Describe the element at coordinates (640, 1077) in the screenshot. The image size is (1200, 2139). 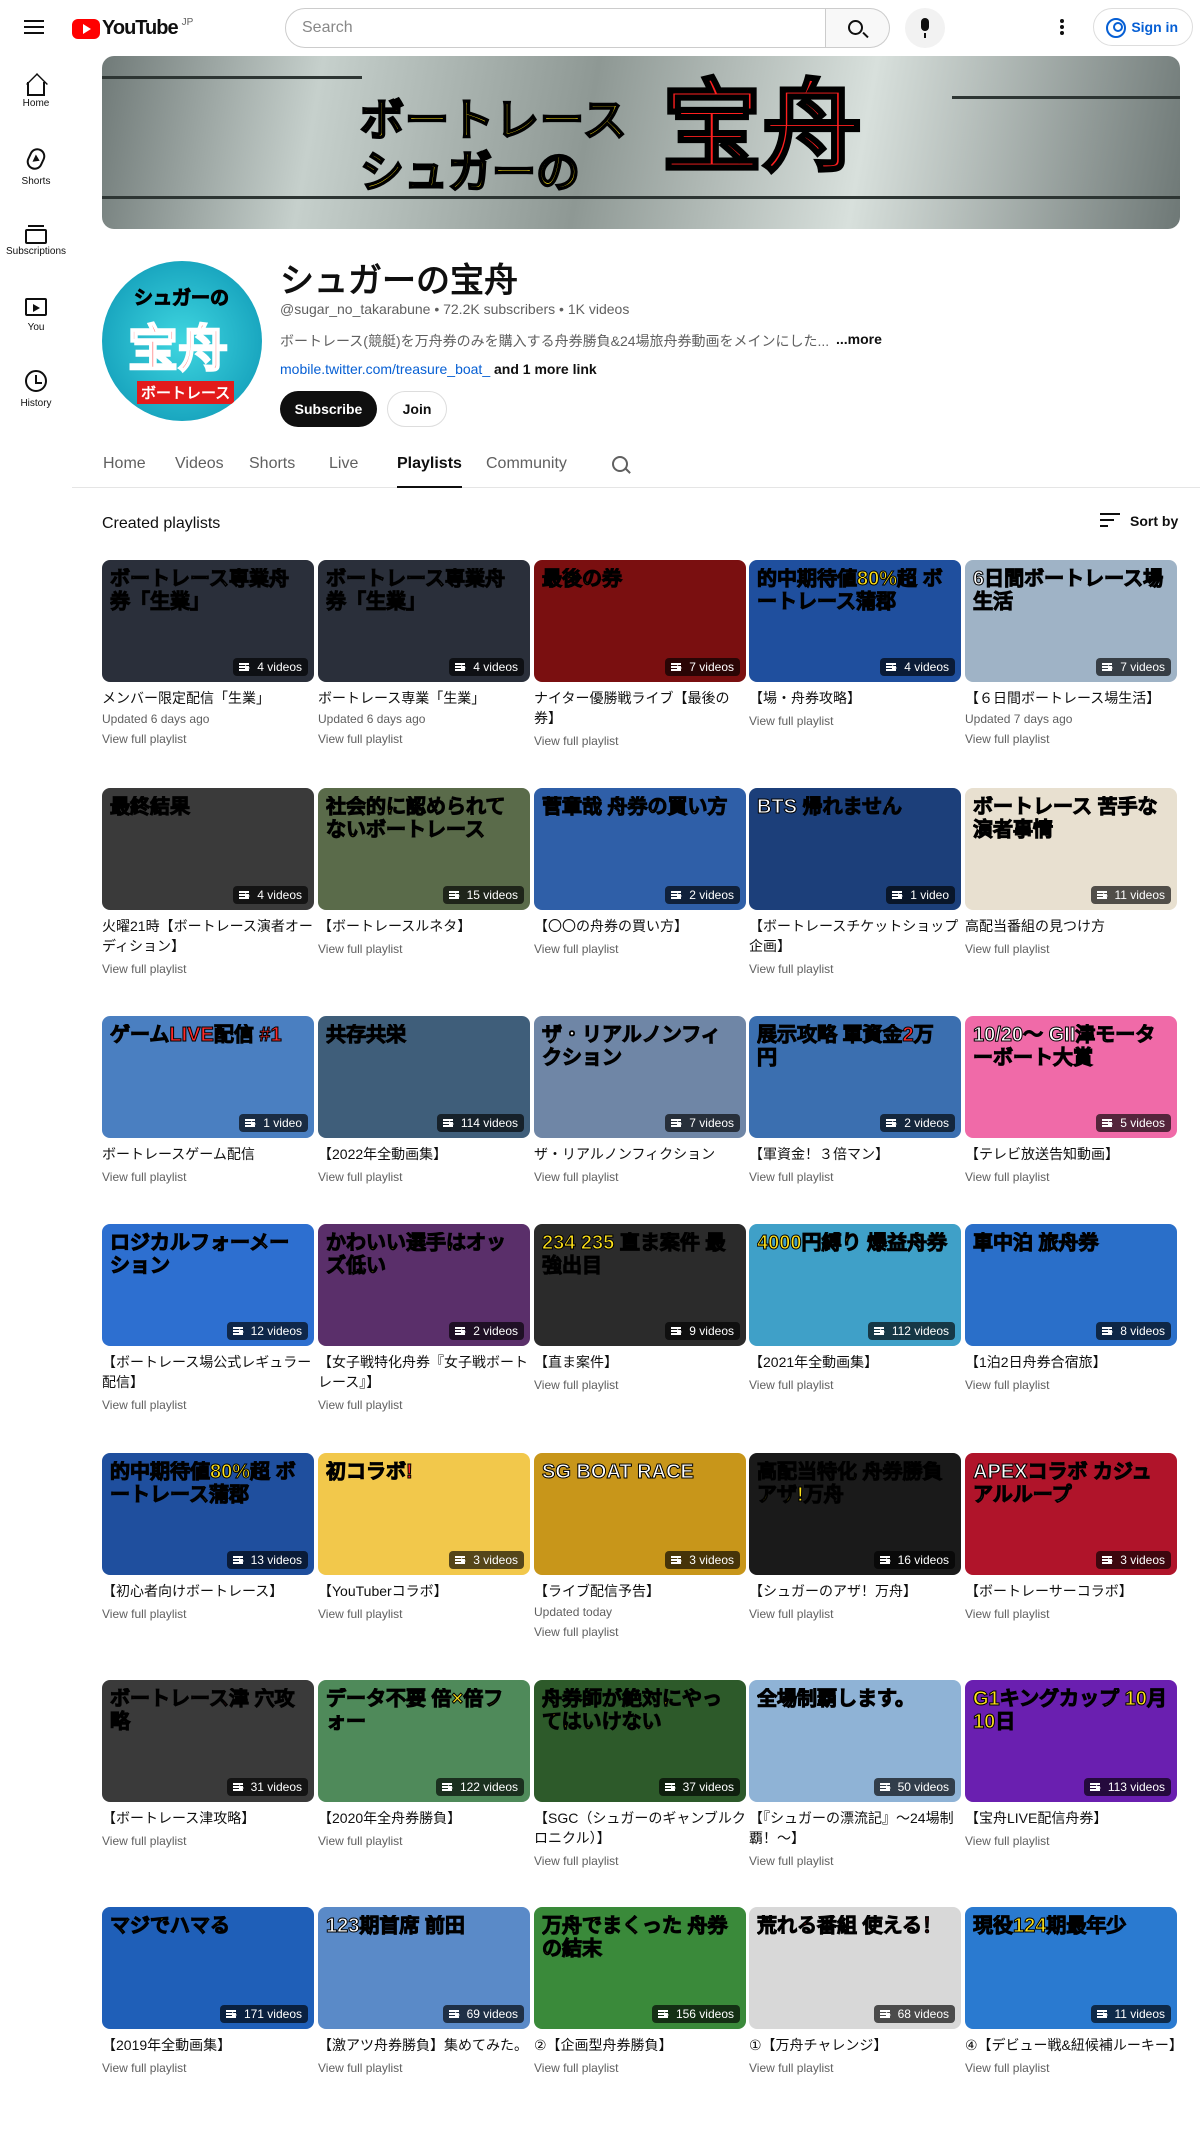
I see `playlist-thumbnail: ザ・リアルノンフィクション 7 videos` at that location.